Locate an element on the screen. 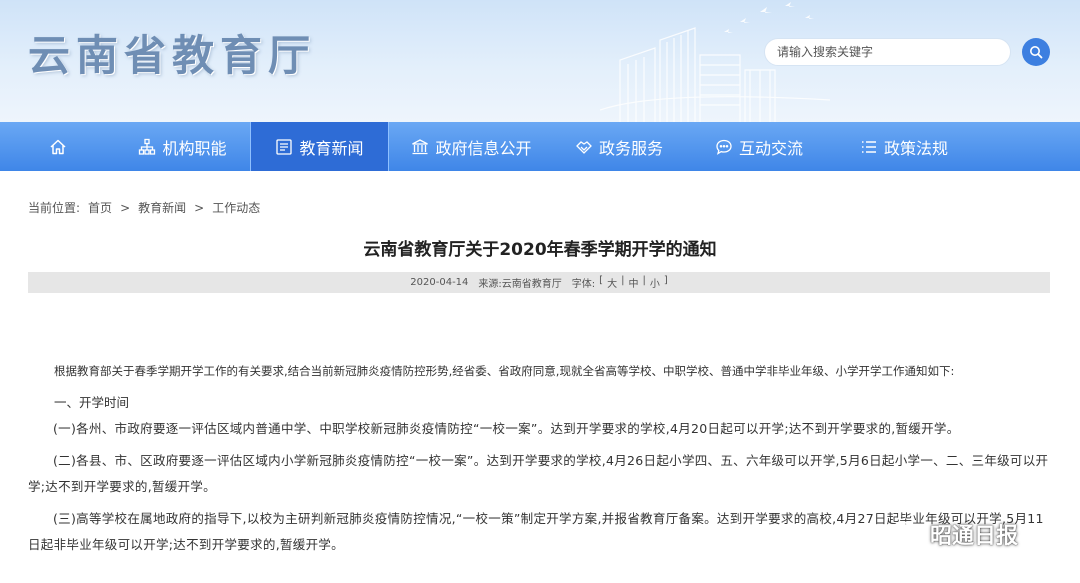  chat-bubble-icon is located at coordinates (724, 147).